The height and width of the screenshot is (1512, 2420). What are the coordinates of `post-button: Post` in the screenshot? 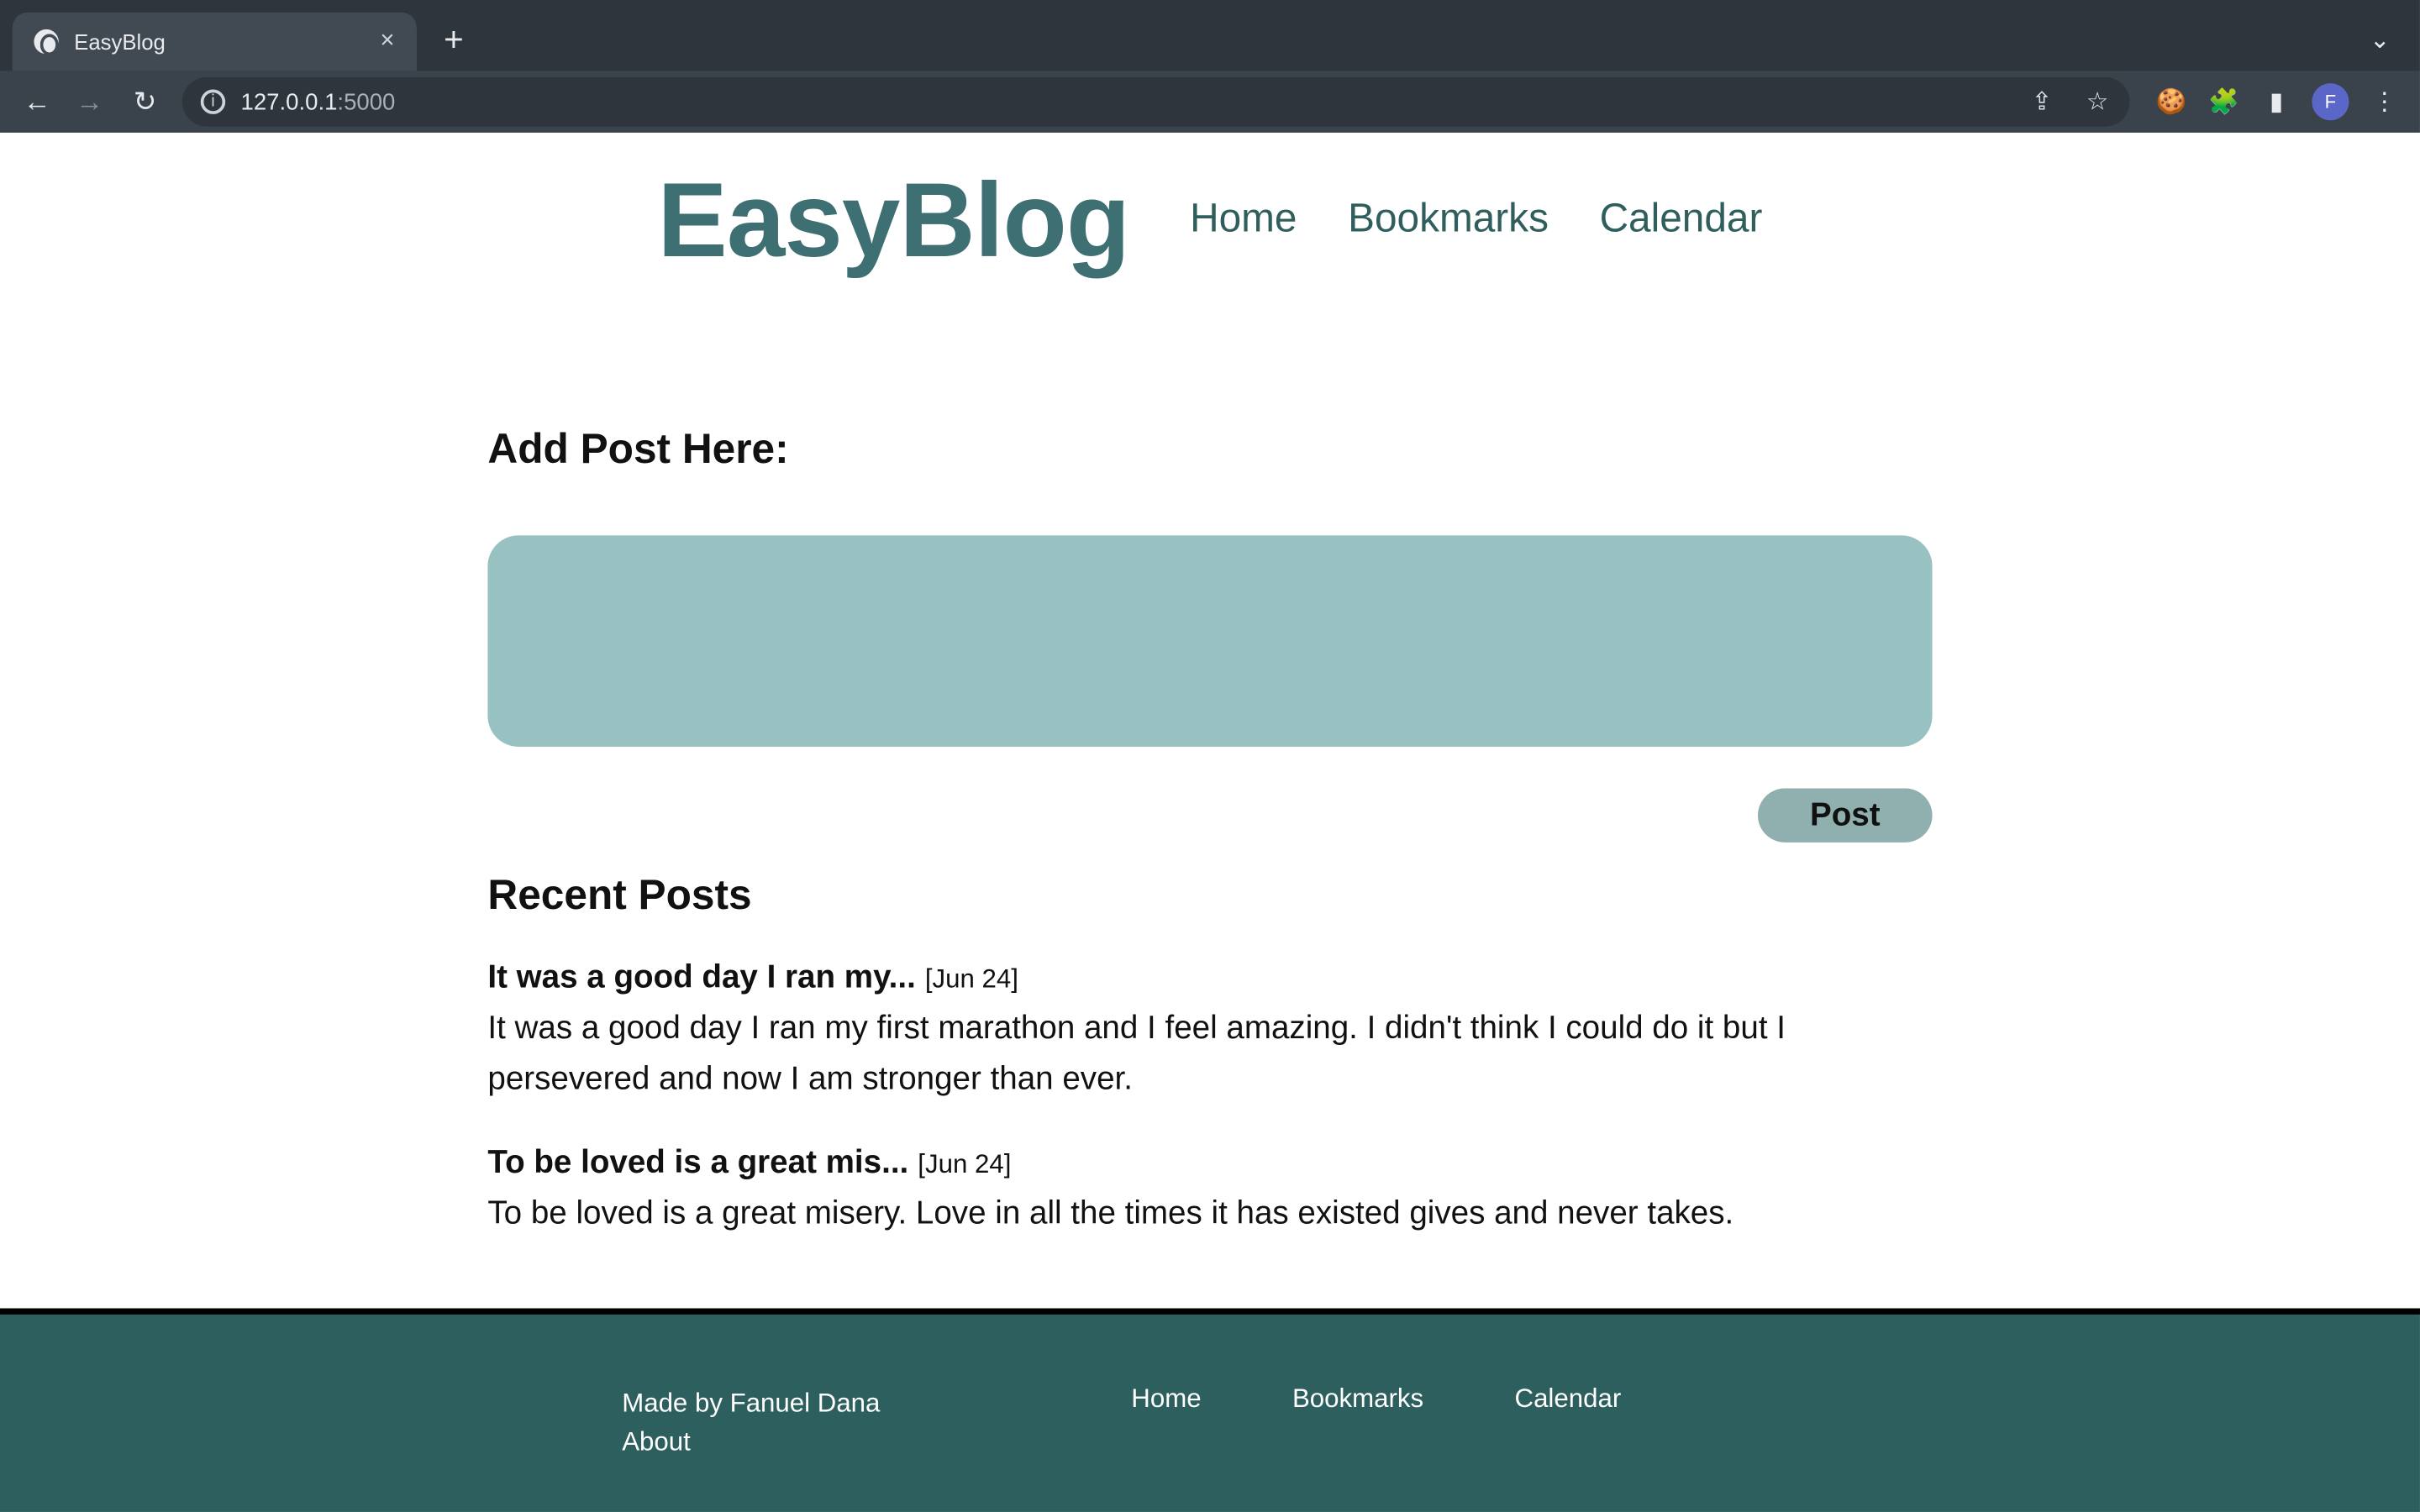 It's located at (1846, 815).